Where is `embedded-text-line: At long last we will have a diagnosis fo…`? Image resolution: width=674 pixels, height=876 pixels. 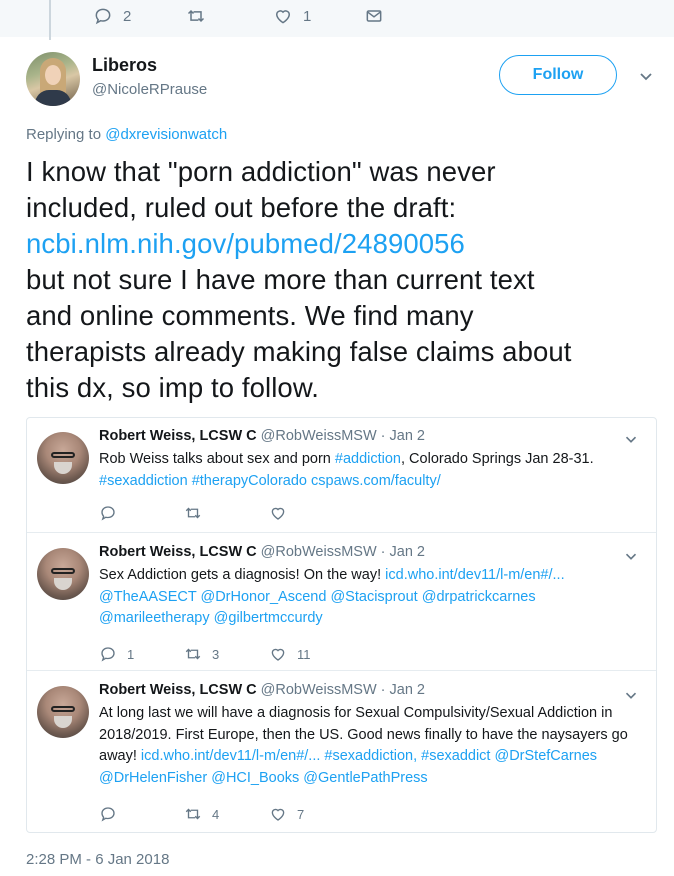
embedded-text-line: At long last we will have a diagnosis fo… is located at coordinates (369, 714).